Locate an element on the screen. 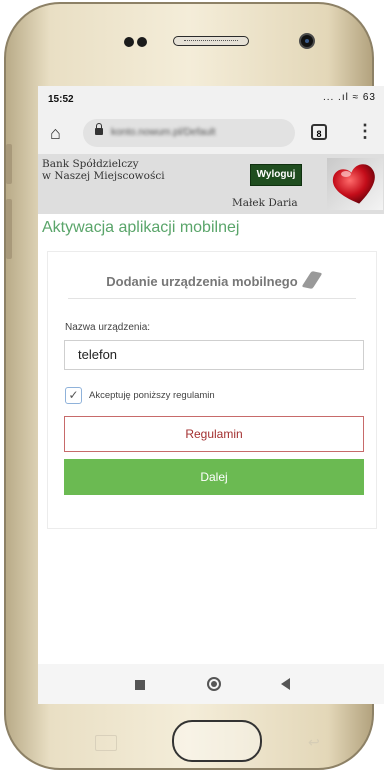 This screenshot has width=385, height=774. status-bar: 15:52 ... .ıl ≈ 63 is located at coordinates (211, 99).